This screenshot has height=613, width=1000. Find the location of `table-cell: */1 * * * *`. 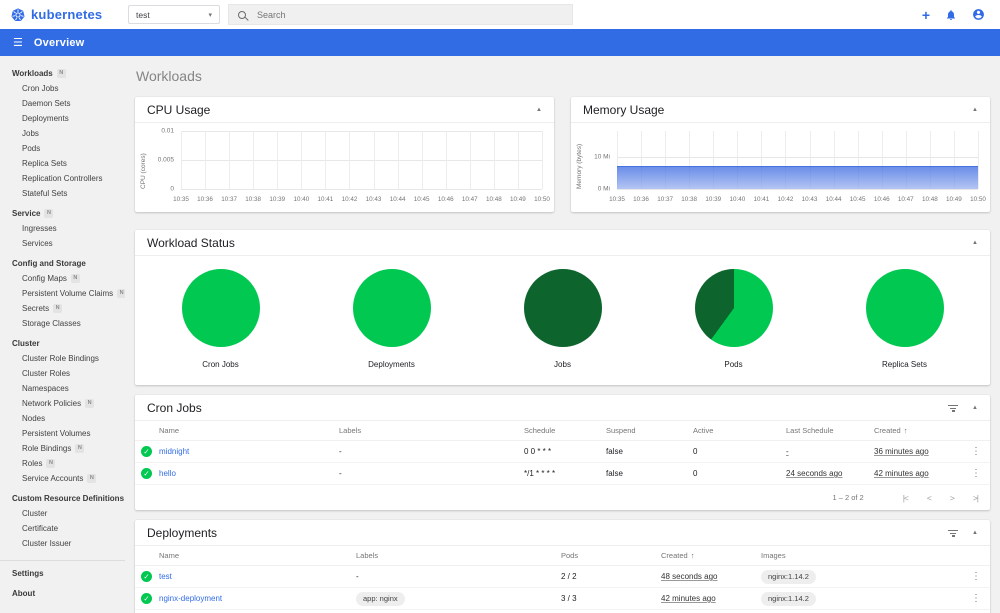

table-cell: */1 * * * * is located at coordinates (540, 473).